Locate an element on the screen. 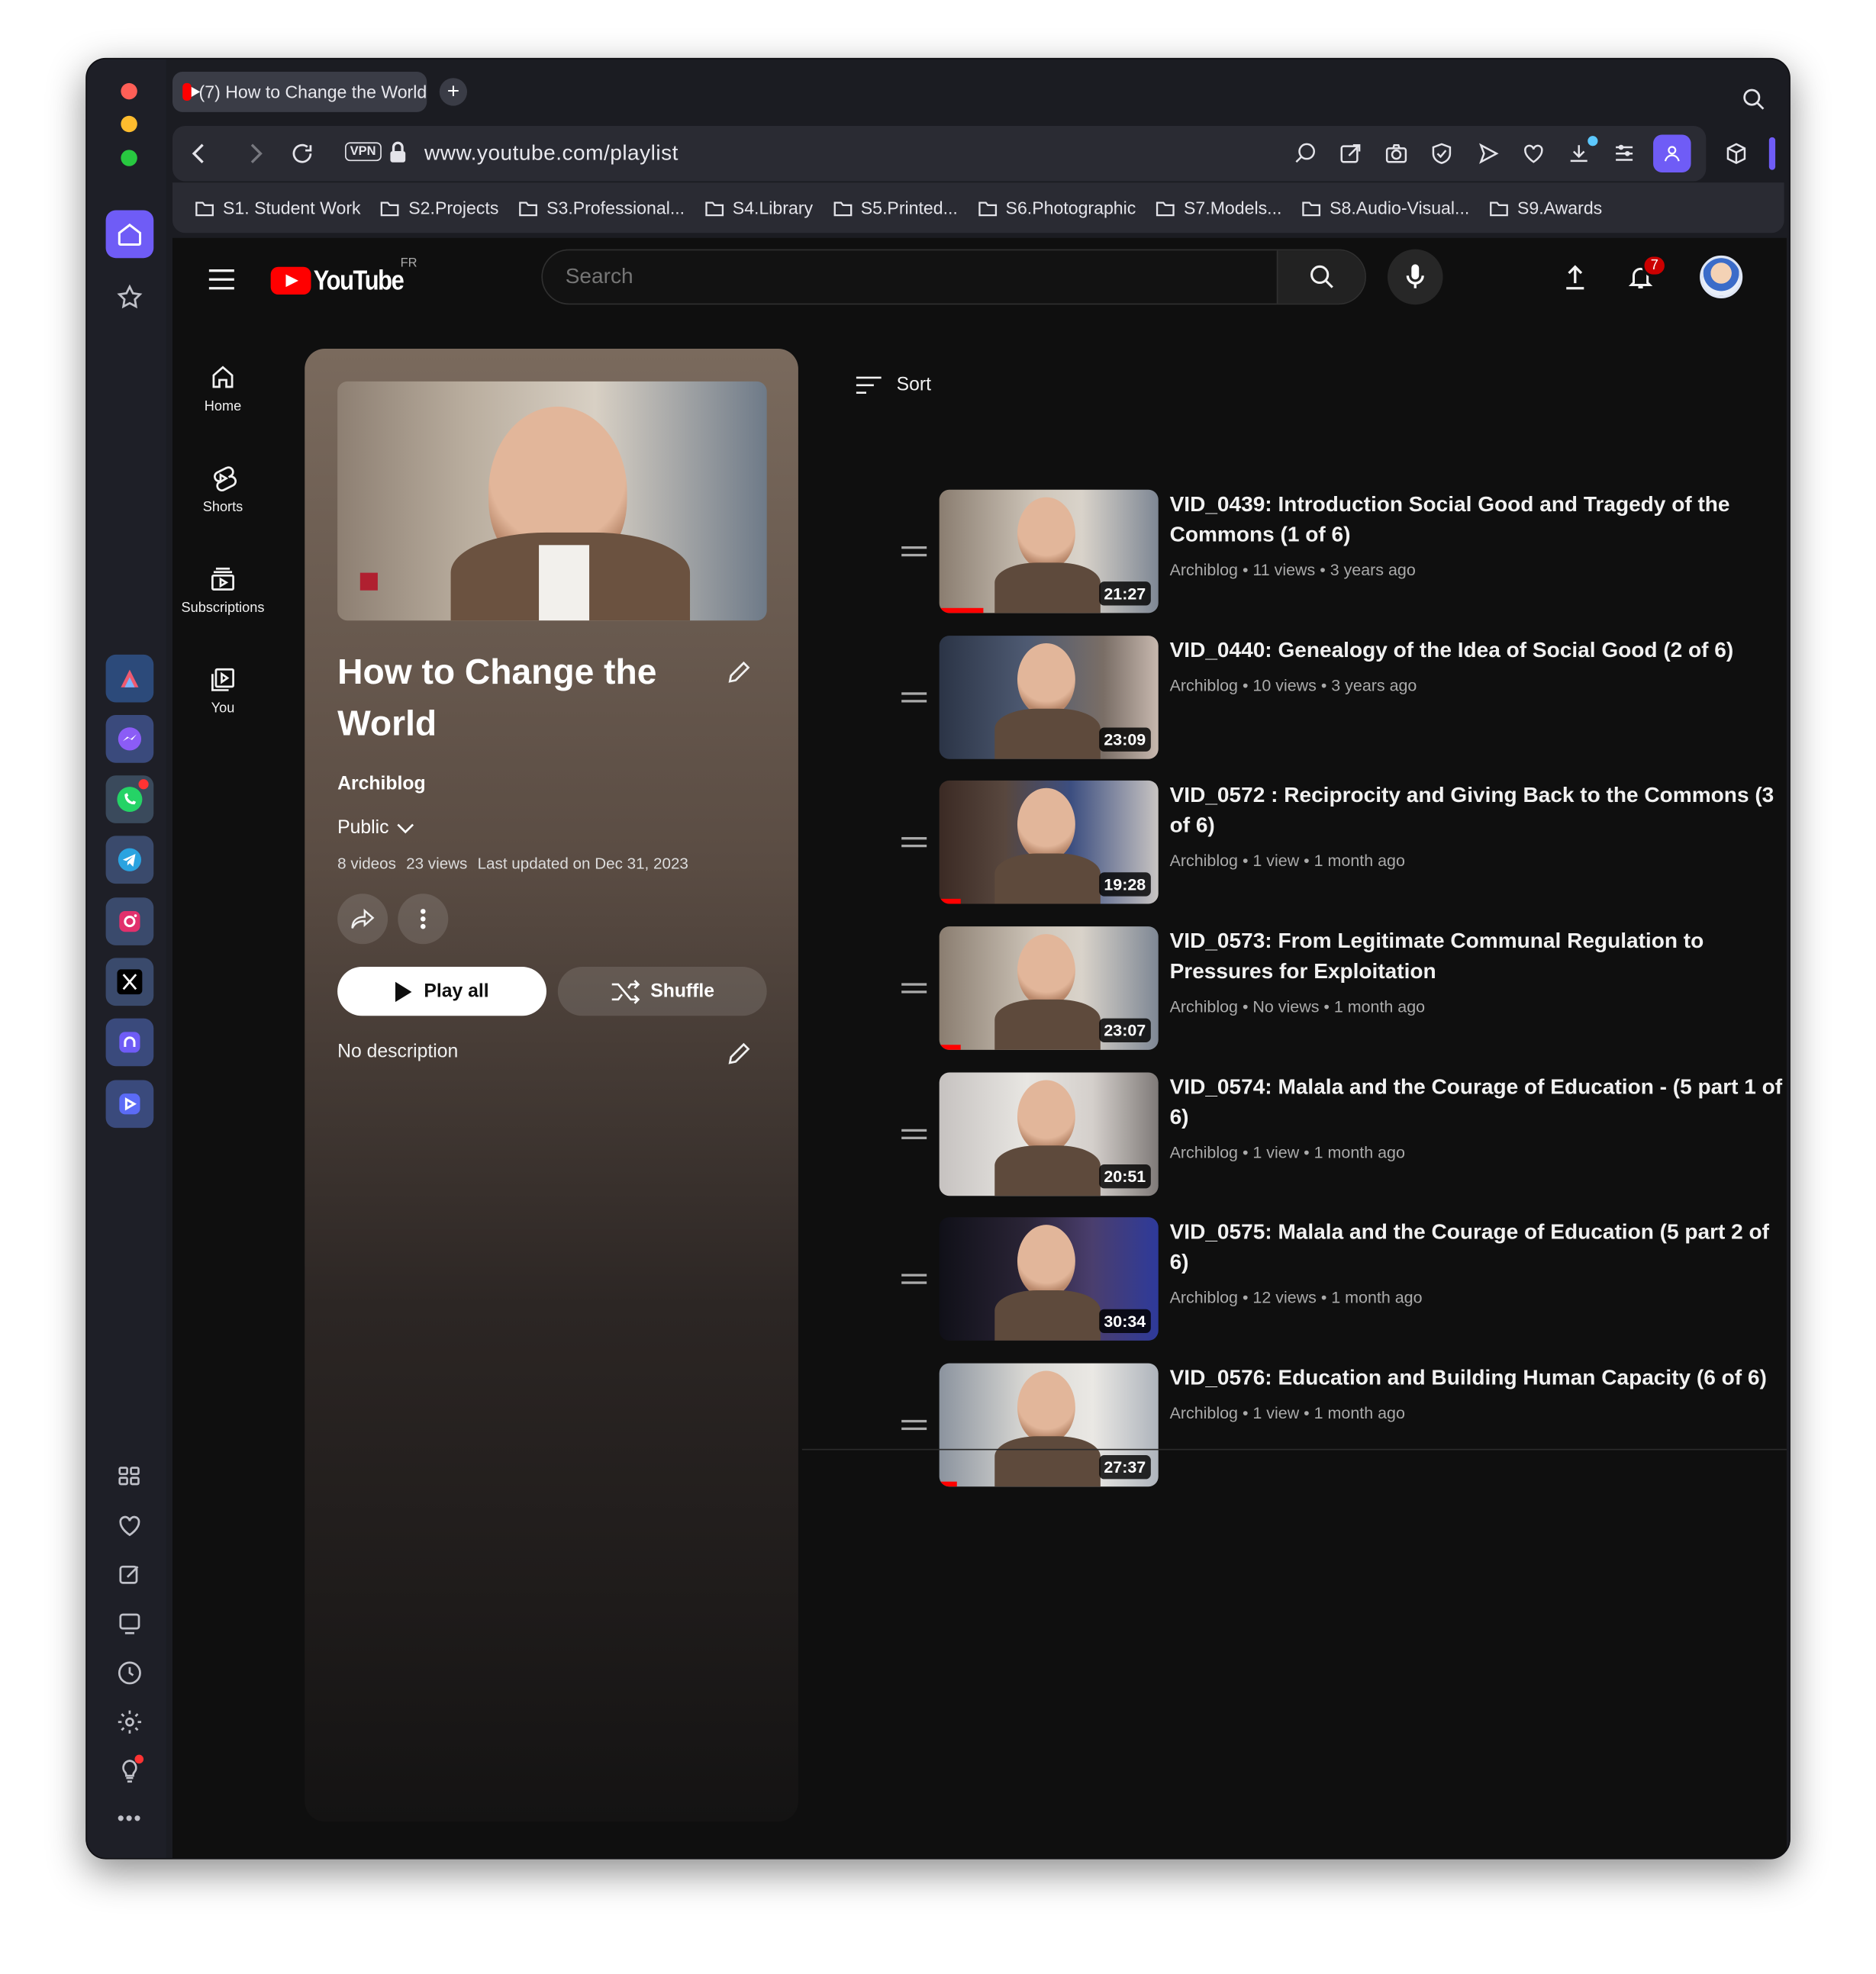 The width and height of the screenshot is (1876, 1974). edit-title-pencil-icon is located at coordinates (739, 676).